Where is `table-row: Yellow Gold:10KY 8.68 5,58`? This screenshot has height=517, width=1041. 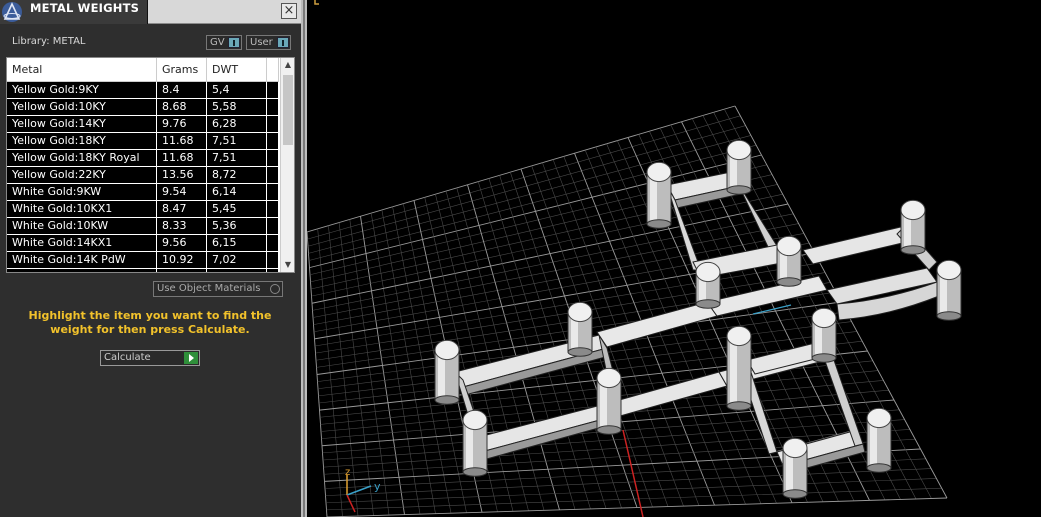
table-row: Yellow Gold:10KY 8.68 5,58 is located at coordinates (143, 107).